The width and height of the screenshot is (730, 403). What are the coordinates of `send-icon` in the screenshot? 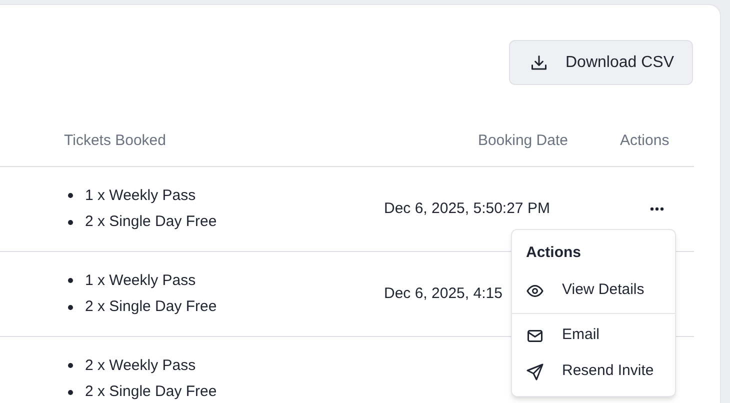 It's located at (535, 371).